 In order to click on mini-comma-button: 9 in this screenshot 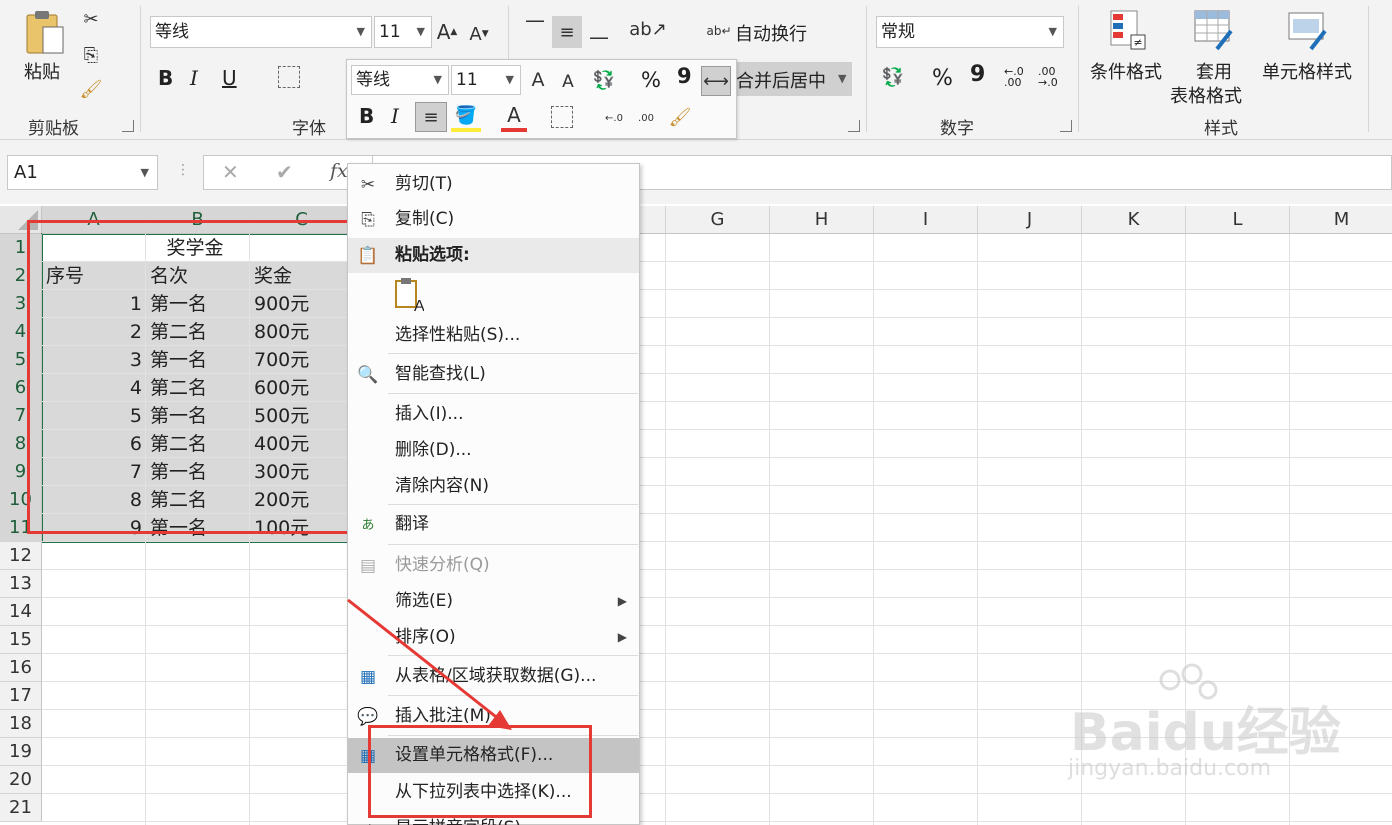, I will do `click(684, 76)`.